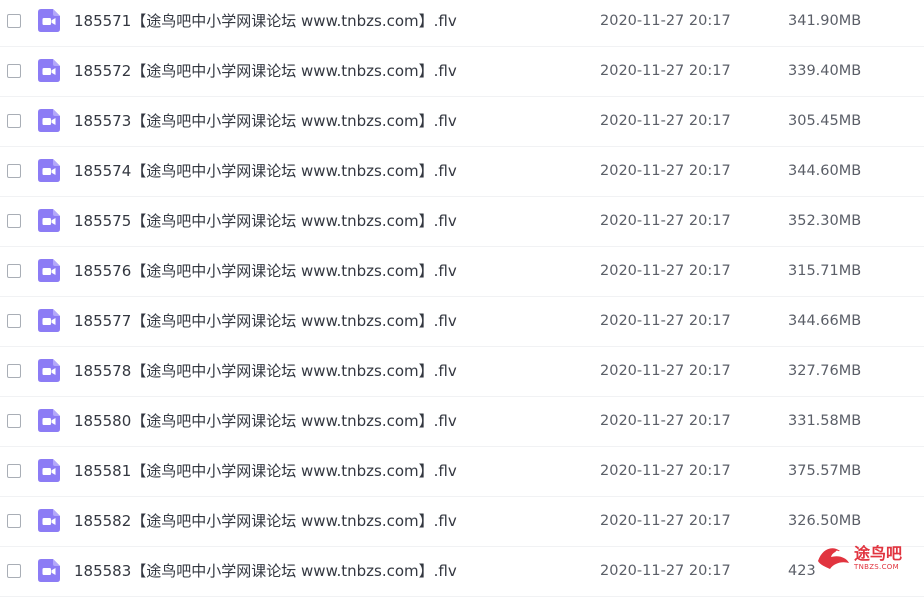  I want to click on file-size: 327.76MB, so click(825, 371).